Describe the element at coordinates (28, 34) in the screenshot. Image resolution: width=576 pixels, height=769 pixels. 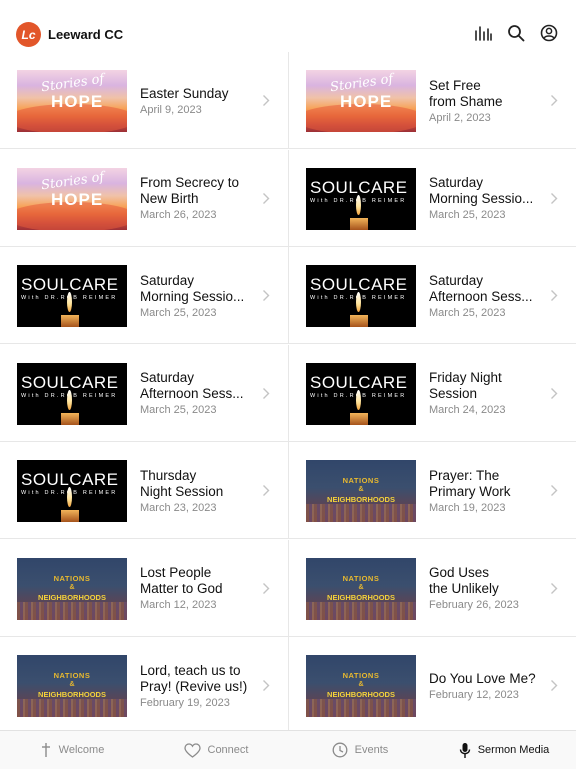
I see `church-logo: Lc` at that location.